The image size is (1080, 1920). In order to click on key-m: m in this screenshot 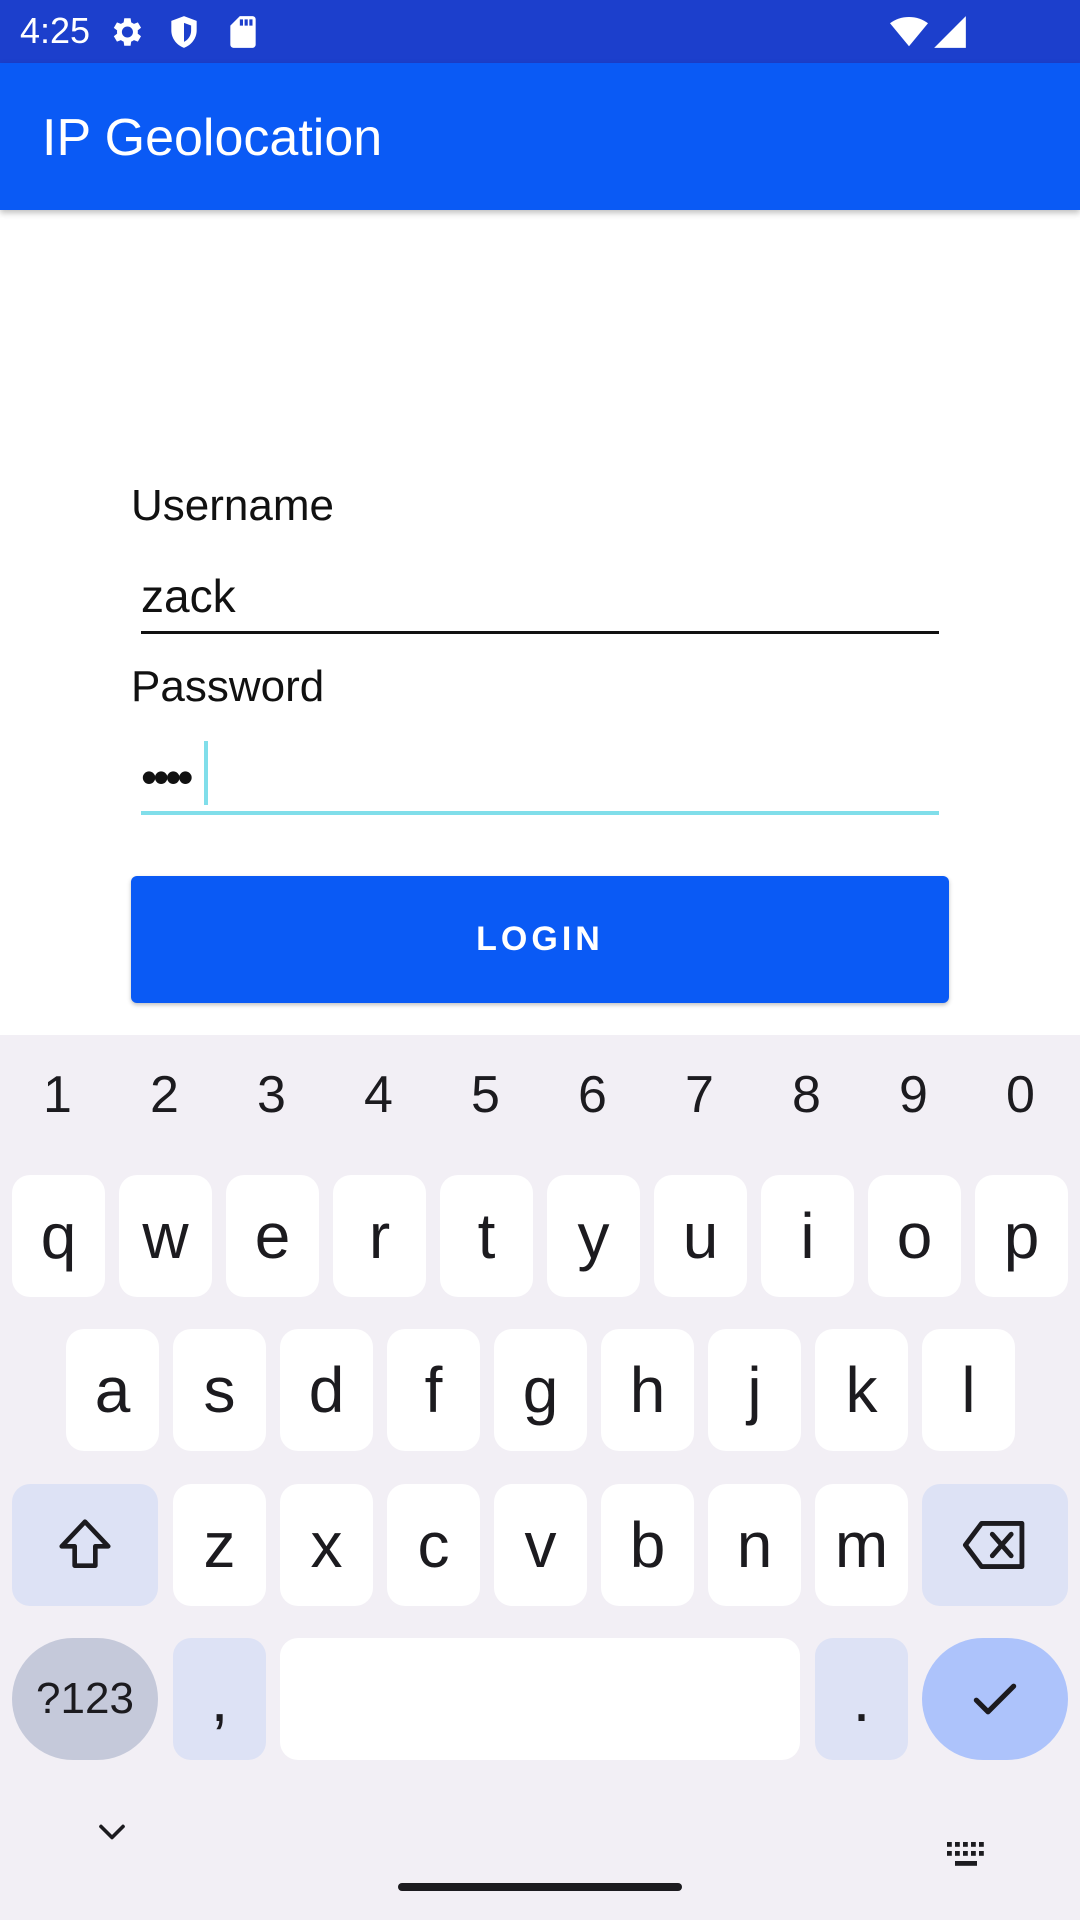, I will do `click(861, 1545)`.